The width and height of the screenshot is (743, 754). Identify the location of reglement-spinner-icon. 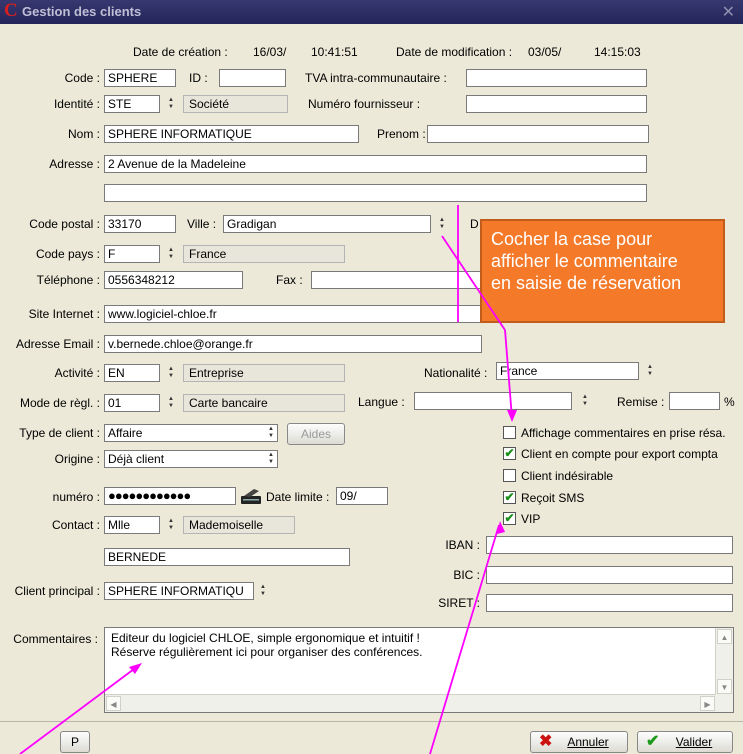
(171, 403).